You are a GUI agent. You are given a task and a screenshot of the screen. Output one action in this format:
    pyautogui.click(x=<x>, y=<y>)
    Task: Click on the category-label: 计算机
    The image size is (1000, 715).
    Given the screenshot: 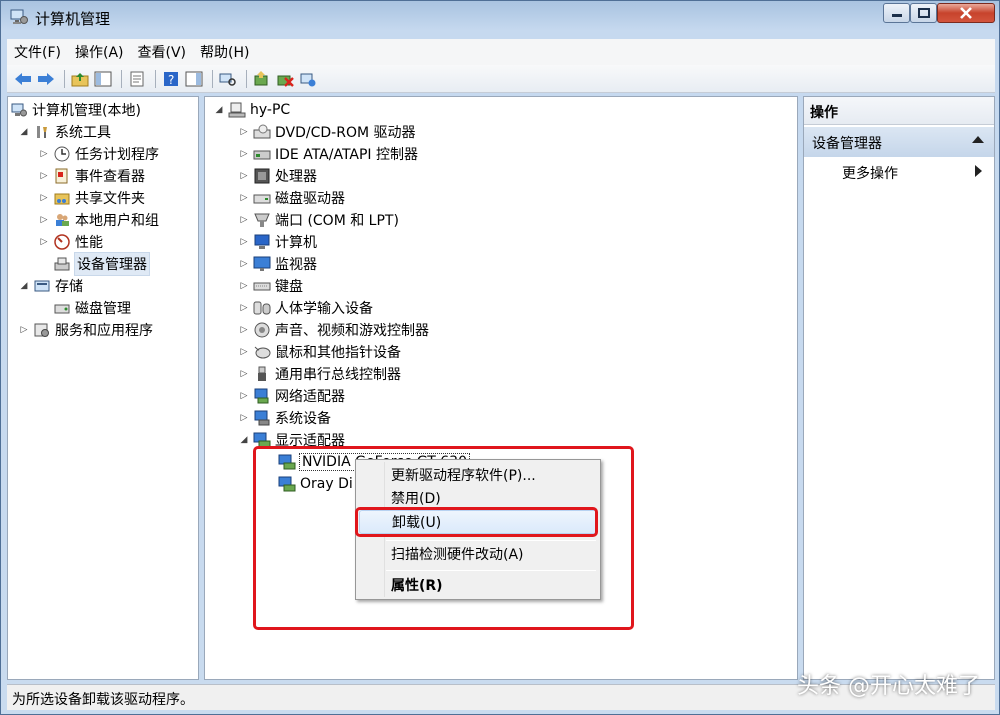 What is the action you would take?
    pyautogui.click(x=296, y=243)
    